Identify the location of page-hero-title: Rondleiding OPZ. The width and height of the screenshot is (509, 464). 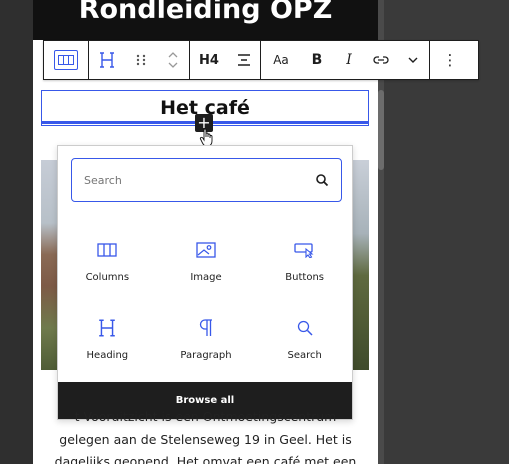
(205, 20).